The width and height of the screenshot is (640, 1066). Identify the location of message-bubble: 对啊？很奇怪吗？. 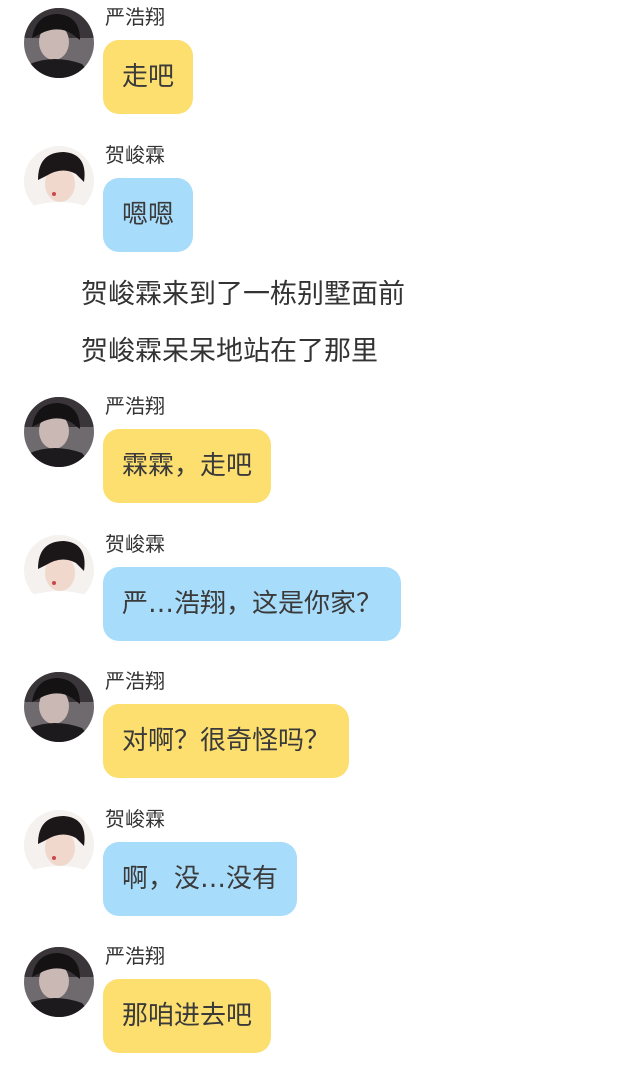
(226, 741).